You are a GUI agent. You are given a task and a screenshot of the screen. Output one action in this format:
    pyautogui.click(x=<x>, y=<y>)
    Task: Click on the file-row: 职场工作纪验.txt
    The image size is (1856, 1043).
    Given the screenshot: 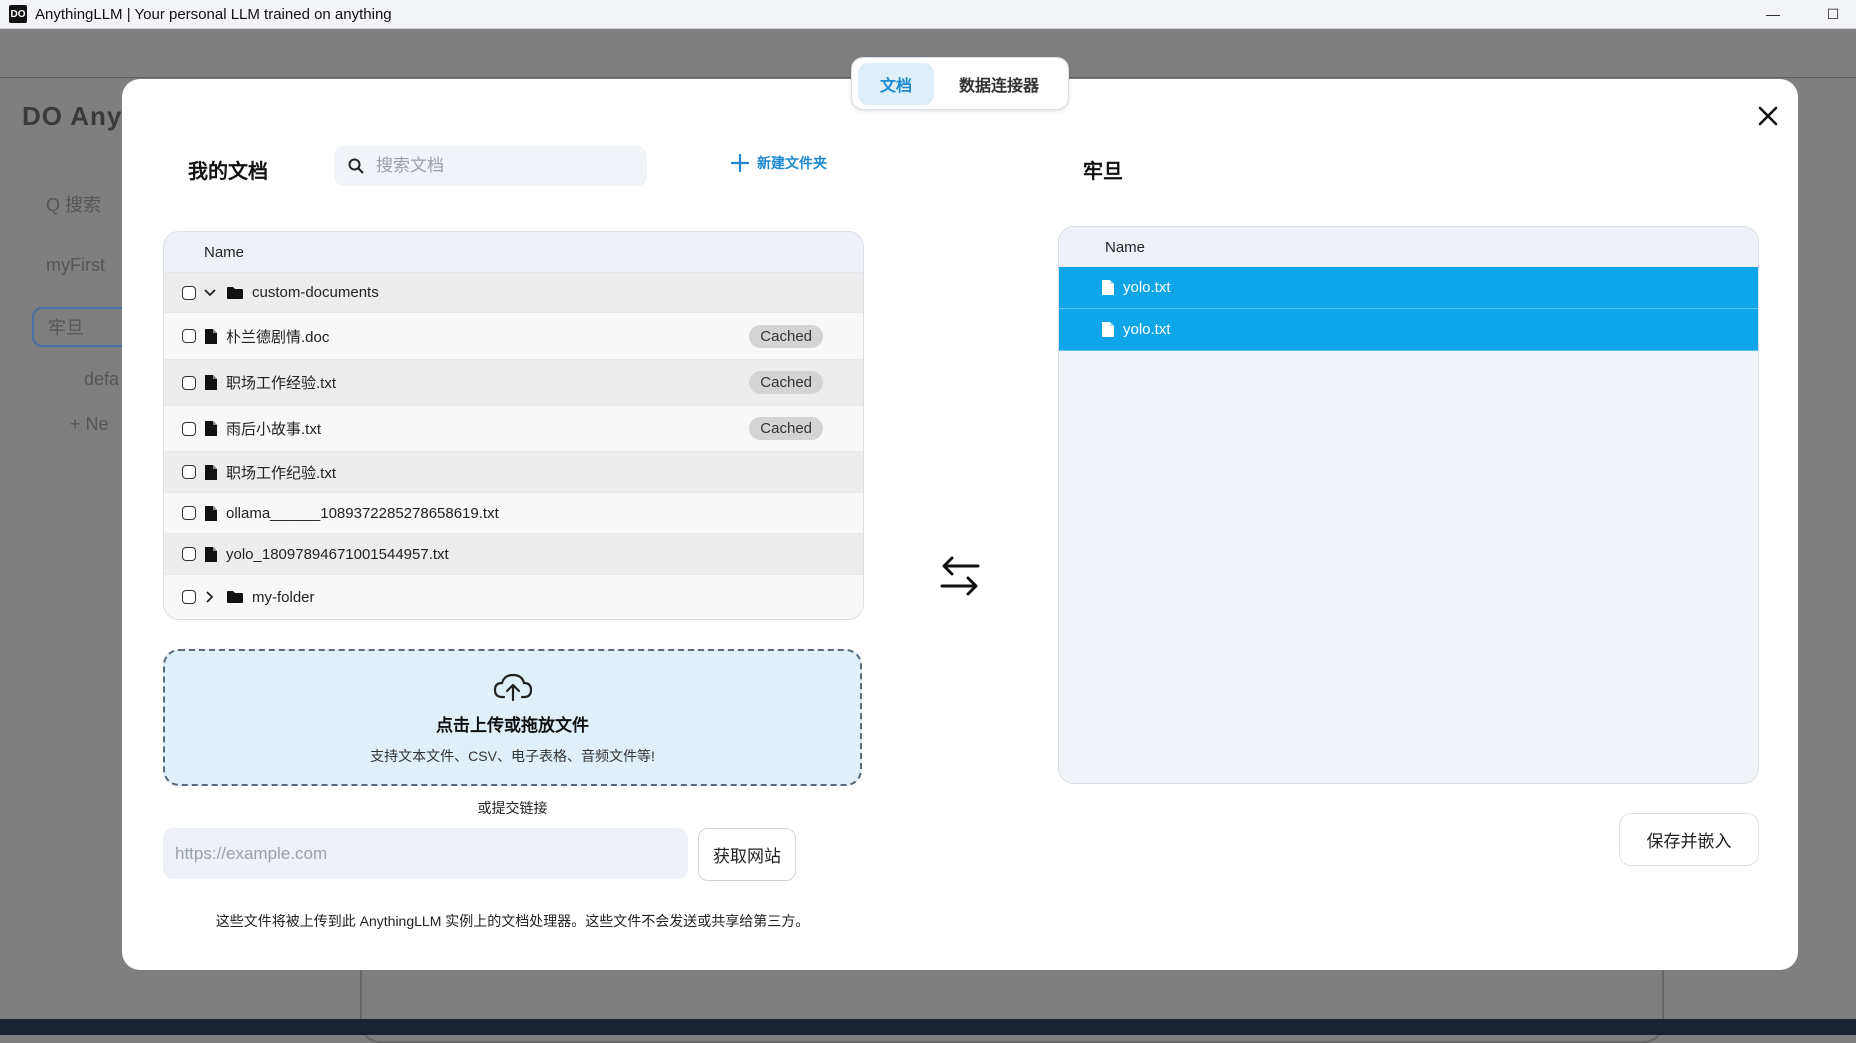 What is the action you would take?
    pyautogui.click(x=513, y=472)
    